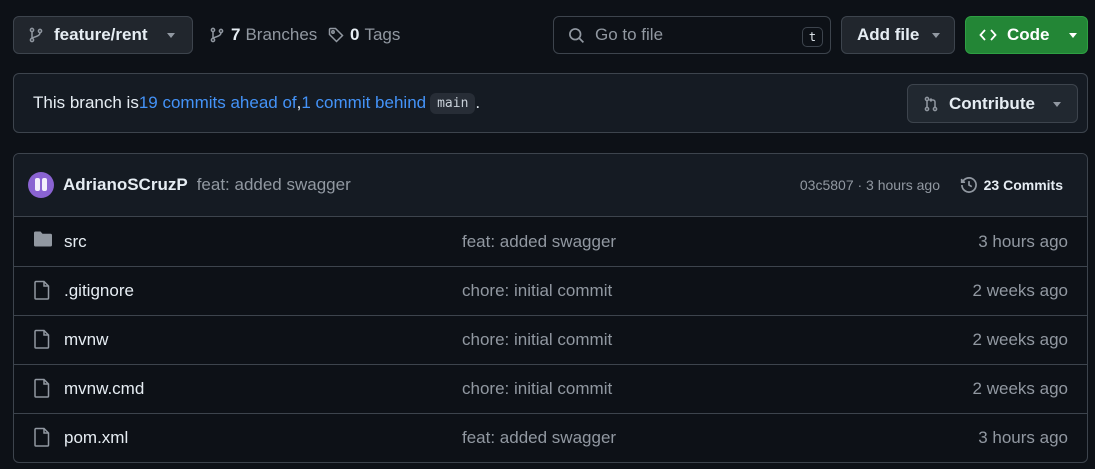 The image size is (1095, 469). I want to click on file-name-link: src, so click(75, 242).